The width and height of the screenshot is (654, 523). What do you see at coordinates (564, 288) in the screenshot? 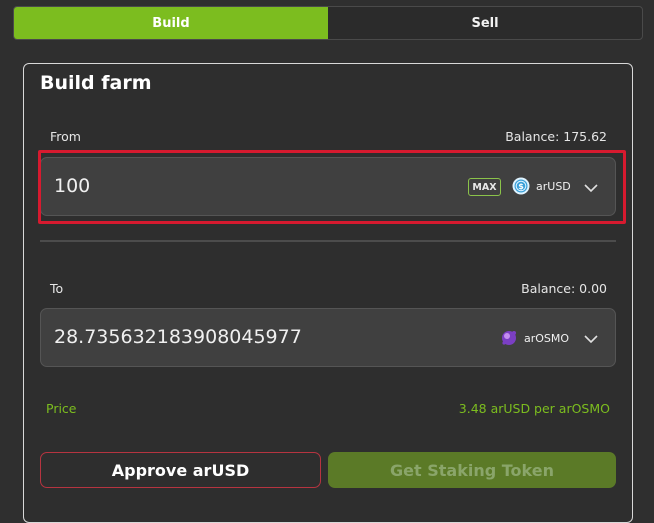
I see `to-balance: Balance: 0.00` at bounding box center [564, 288].